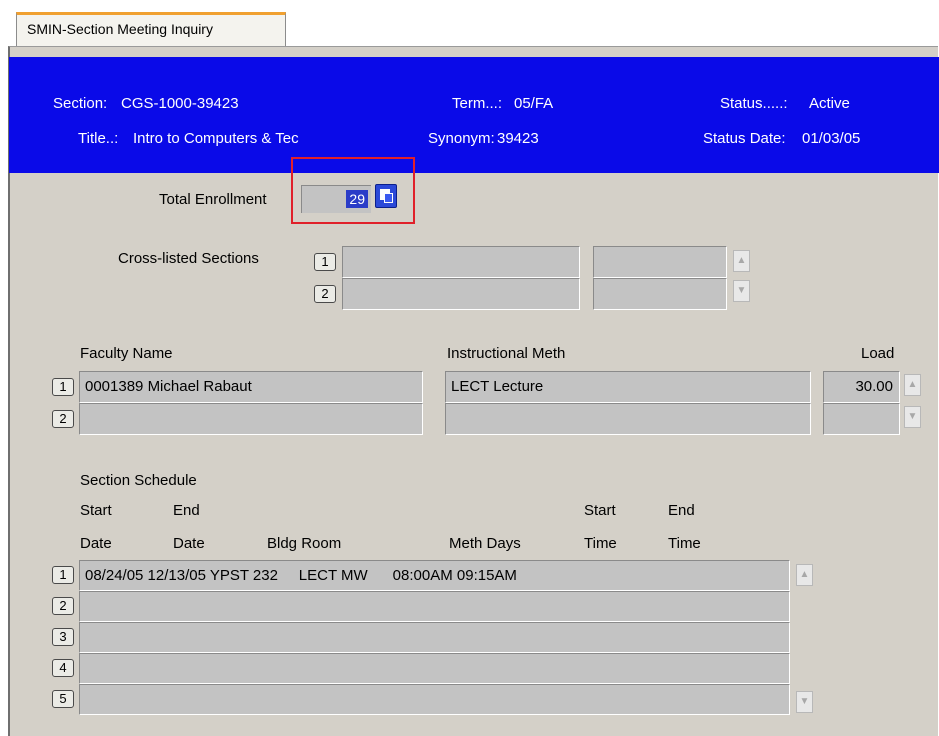  I want to click on synonym-label: Synonym:, so click(461, 138).